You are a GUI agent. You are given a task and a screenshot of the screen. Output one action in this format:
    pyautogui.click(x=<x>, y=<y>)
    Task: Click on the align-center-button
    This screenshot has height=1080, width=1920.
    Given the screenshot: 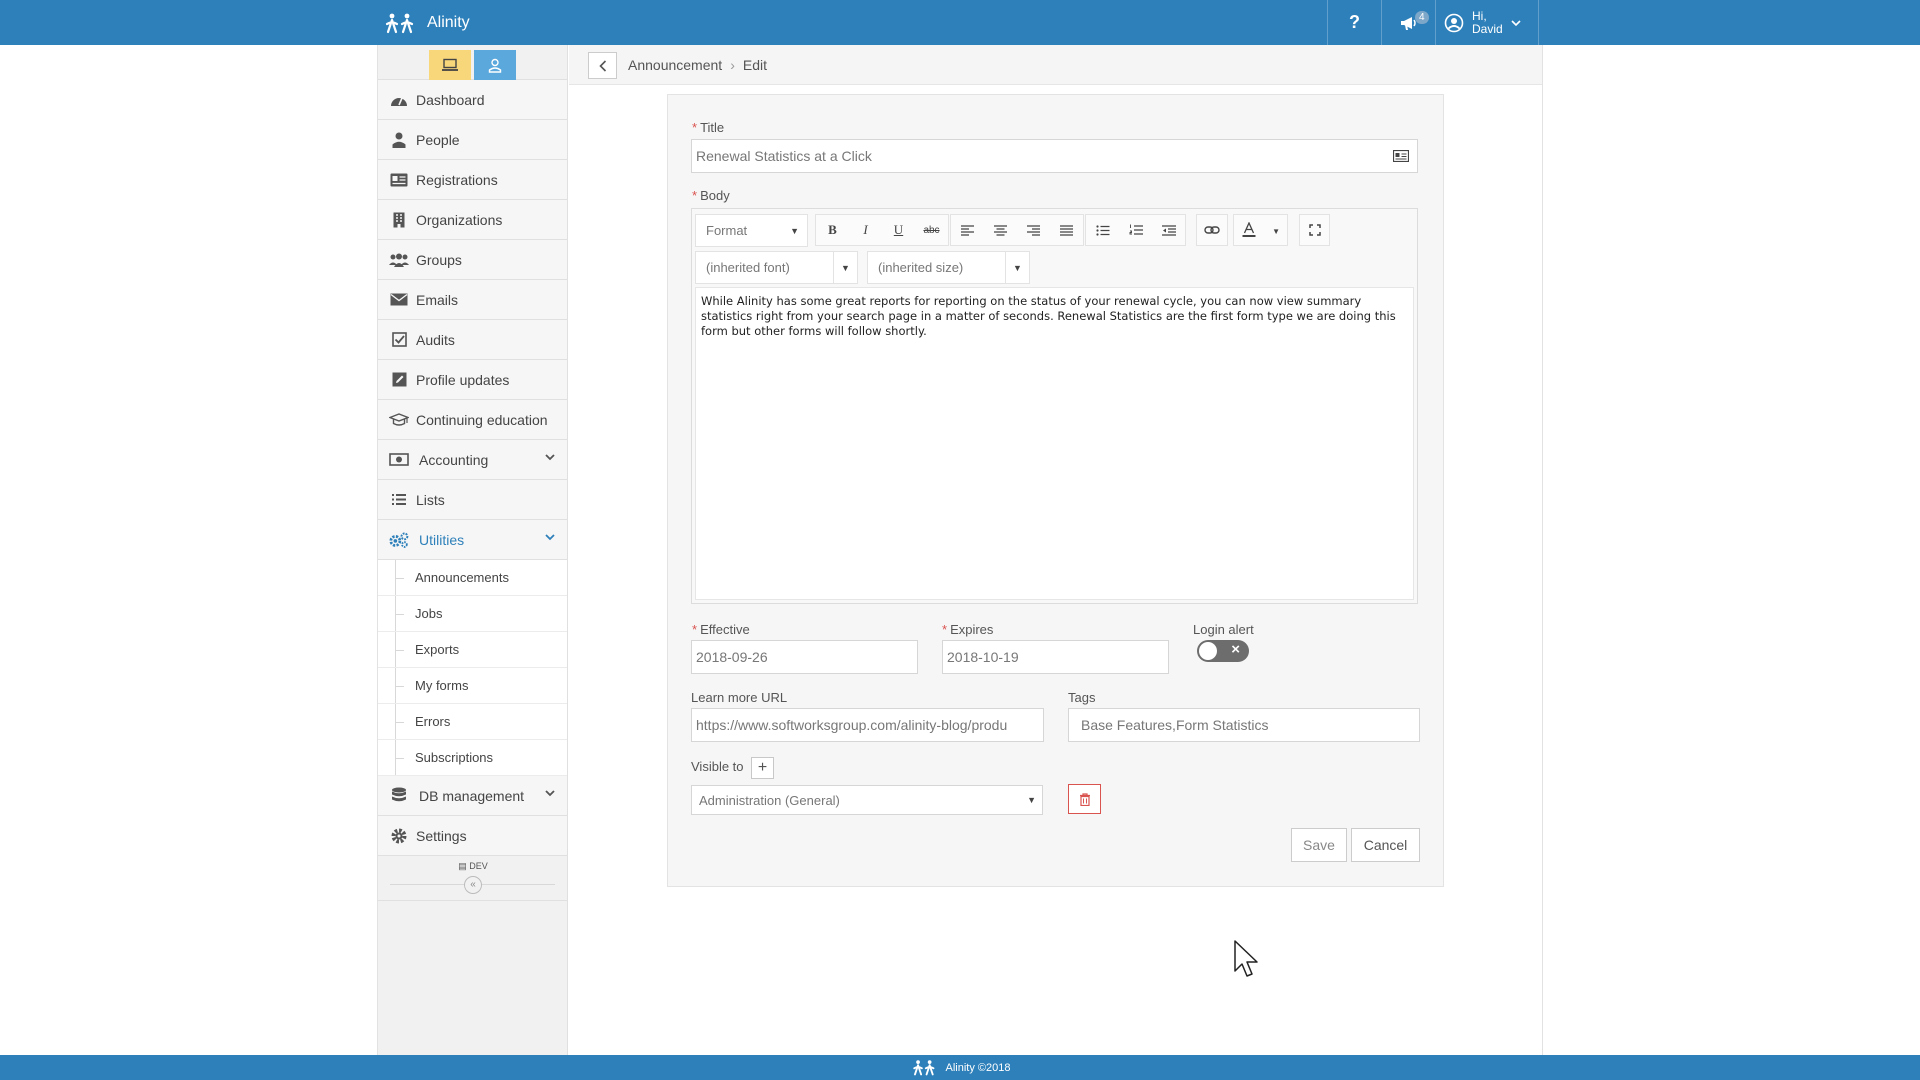 What is the action you would take?
    pyautogui.click(x=1000, y=230)
    